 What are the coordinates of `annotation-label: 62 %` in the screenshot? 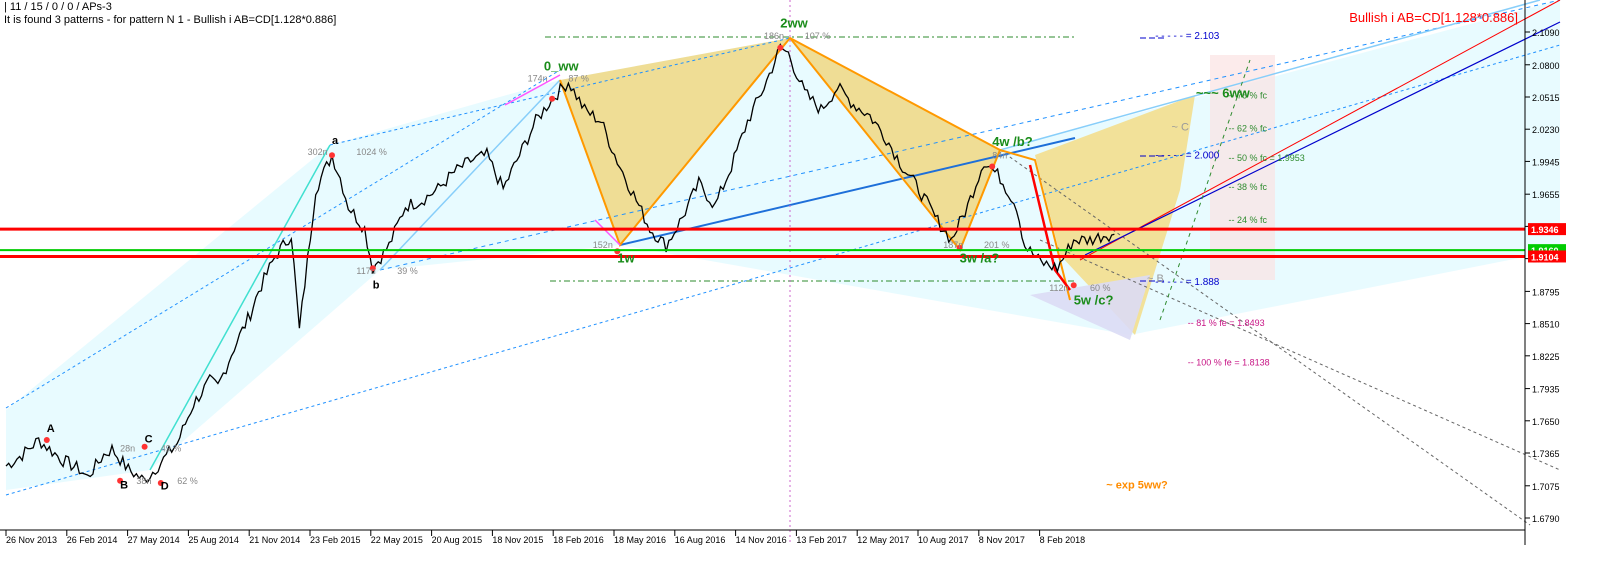 It's located at (187, 481).